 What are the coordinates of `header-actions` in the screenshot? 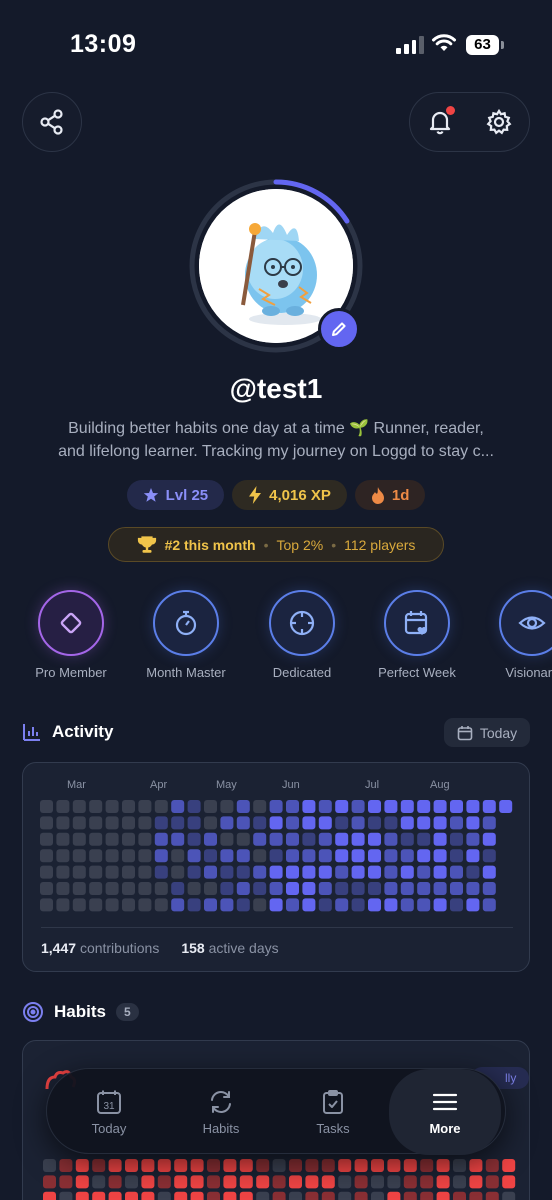 It's located at (469, 122).